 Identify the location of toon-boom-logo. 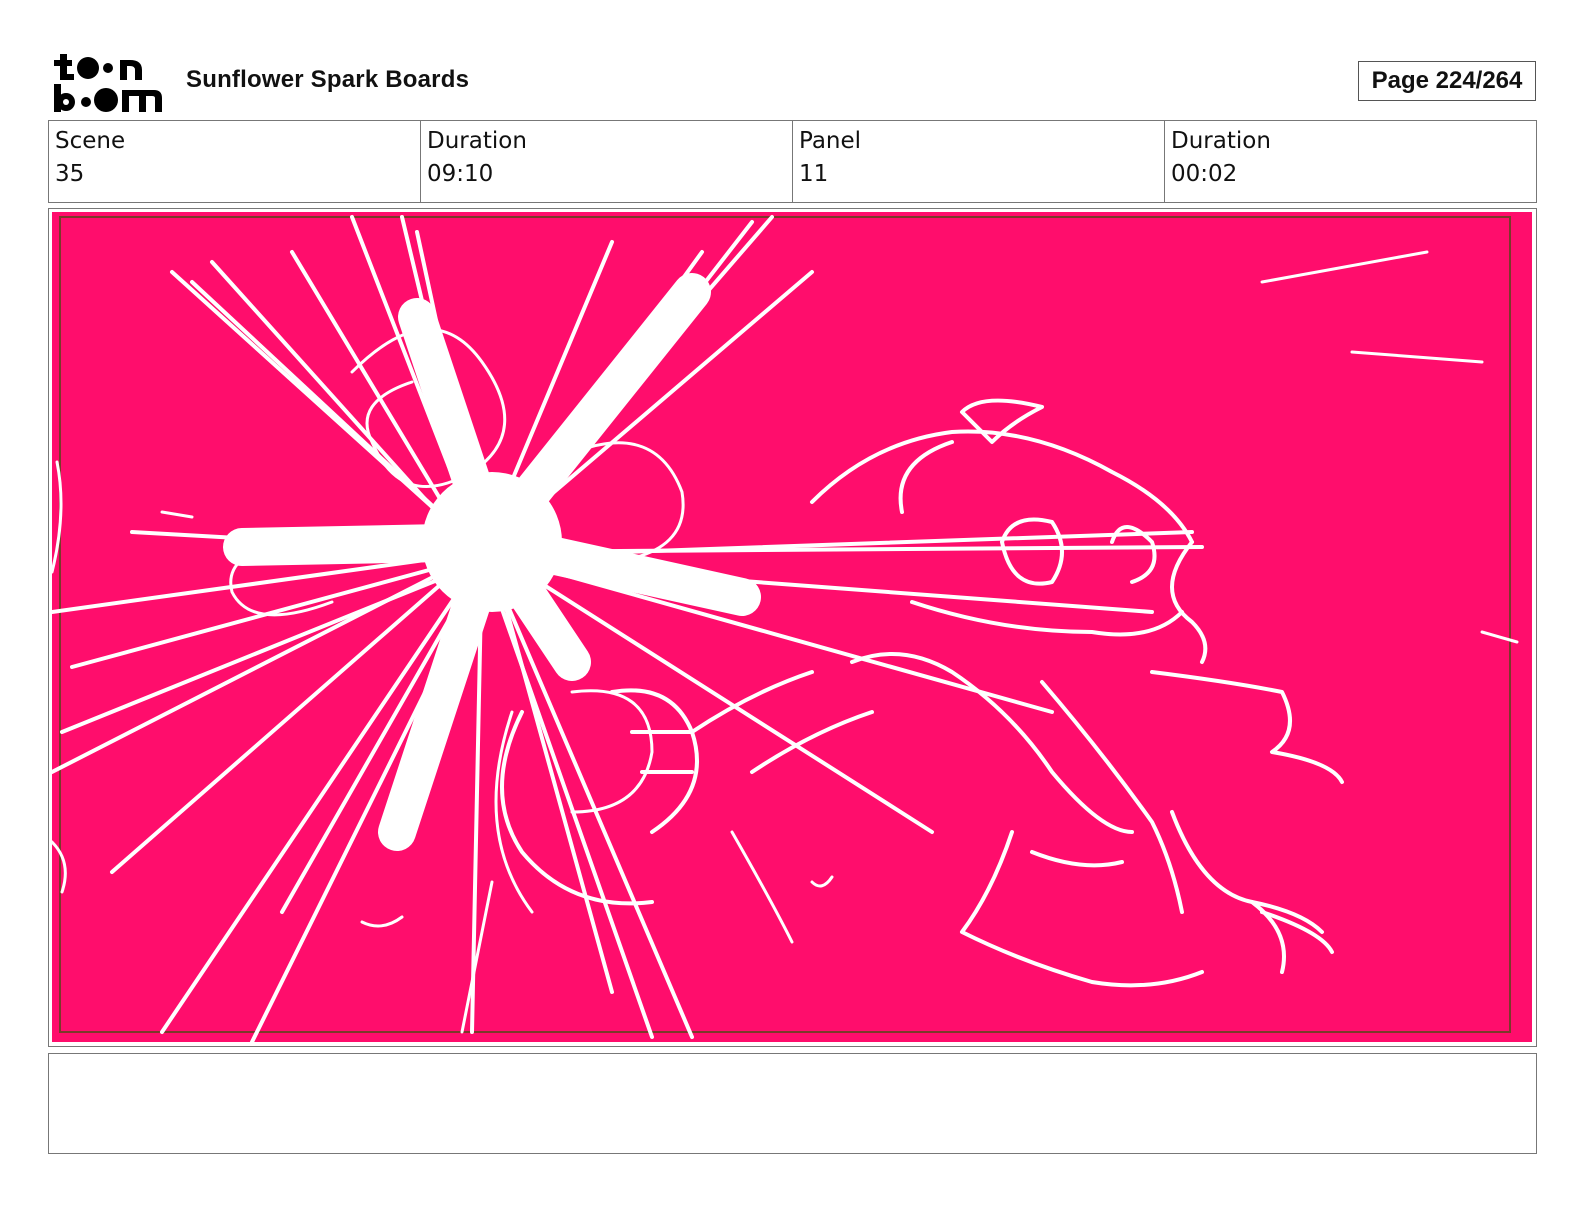
(108, 83).